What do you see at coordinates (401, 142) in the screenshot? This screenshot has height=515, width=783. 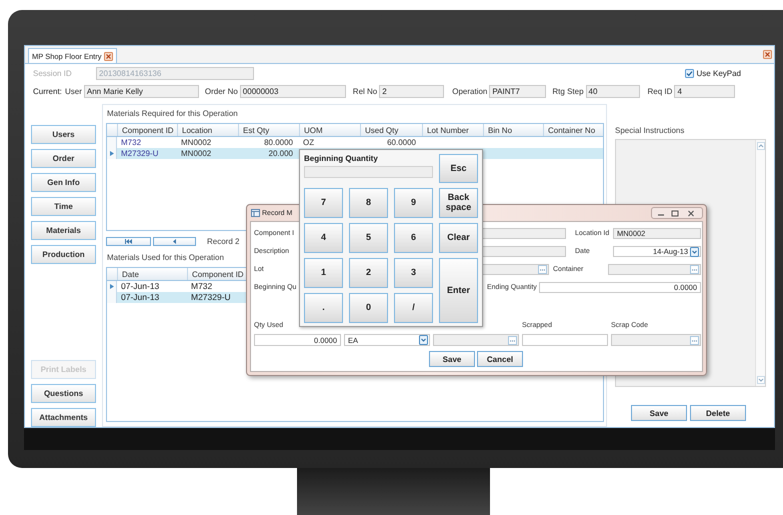 I see `table-cell-text: 60.0000` at bounding box center [401, 142].